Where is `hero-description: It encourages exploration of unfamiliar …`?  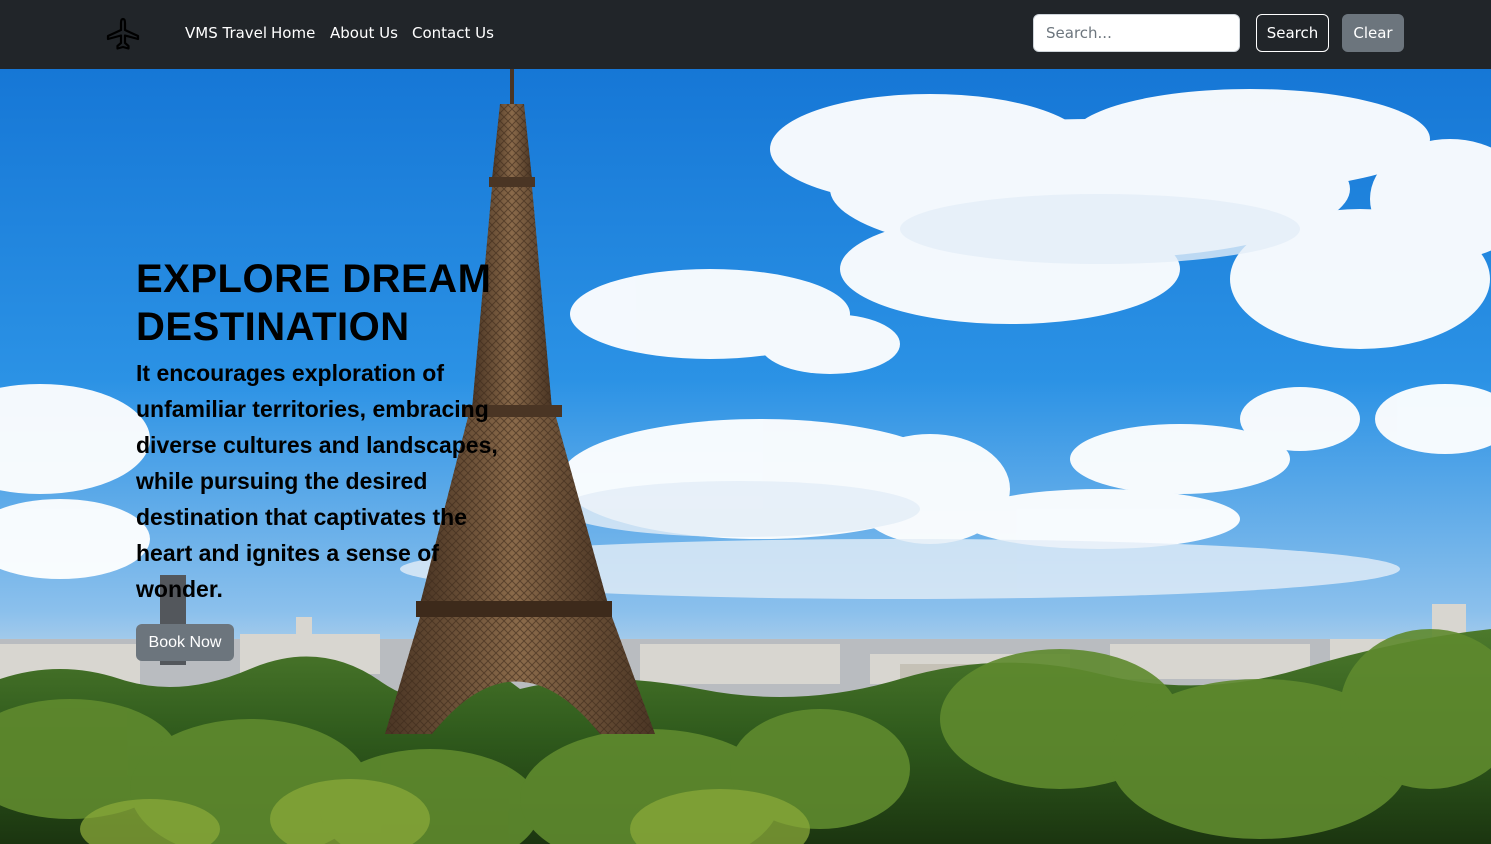
hero-description: It encourages exploration of unfamiliar … is located at coordinates (317, 481).